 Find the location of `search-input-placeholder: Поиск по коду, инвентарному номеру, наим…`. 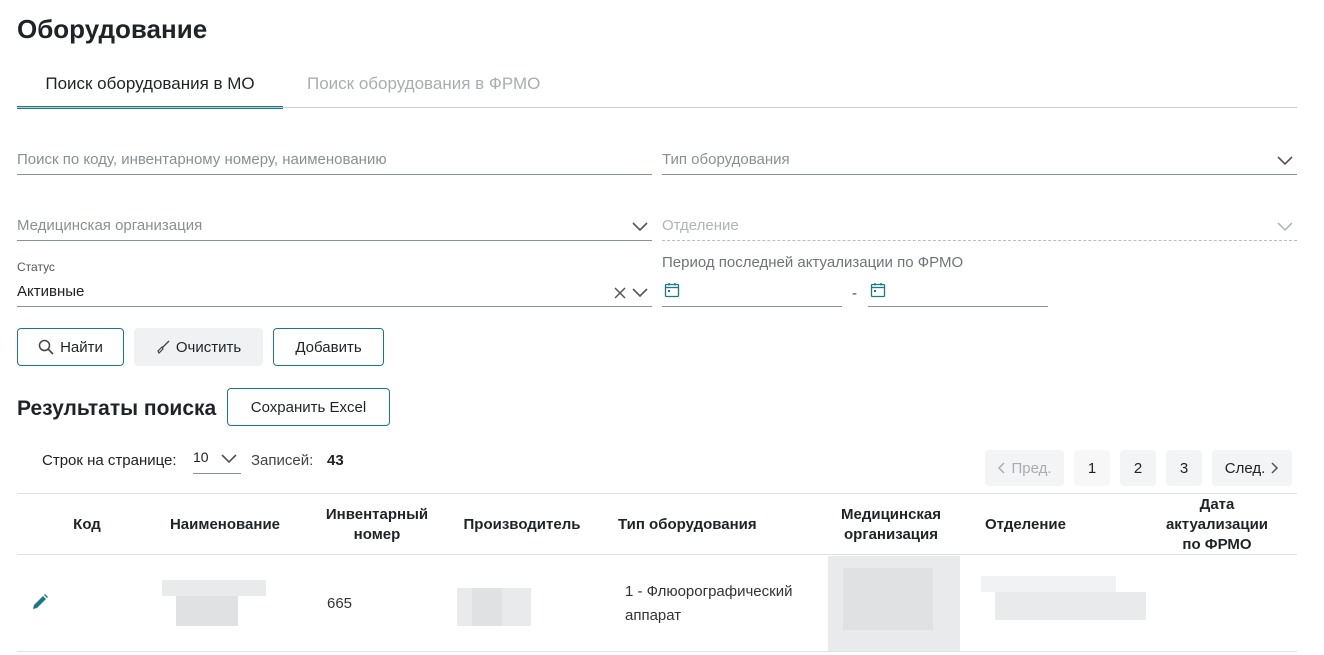

search-input-placeholder: Поиск по коду, инвентарному номеру, наим… is located at coordinates (202, 159).